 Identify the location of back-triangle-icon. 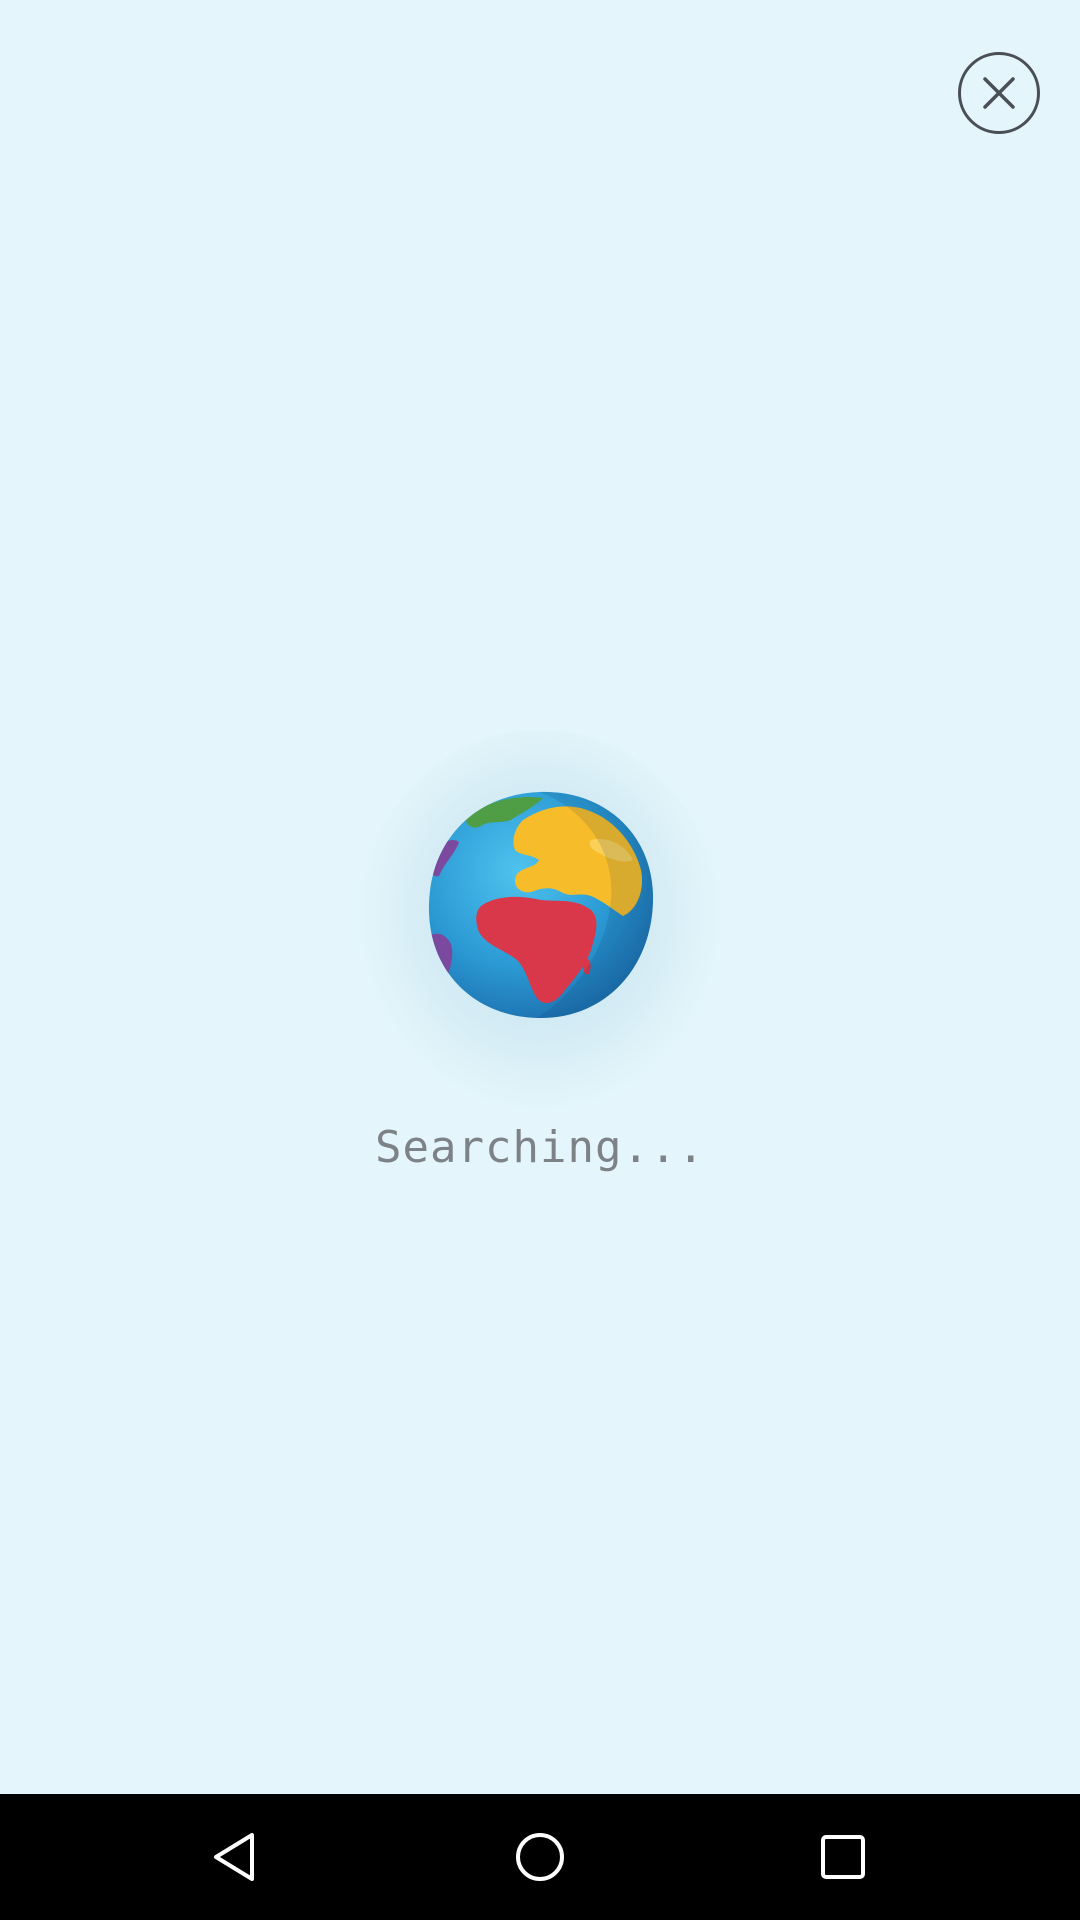
(234, 1857).